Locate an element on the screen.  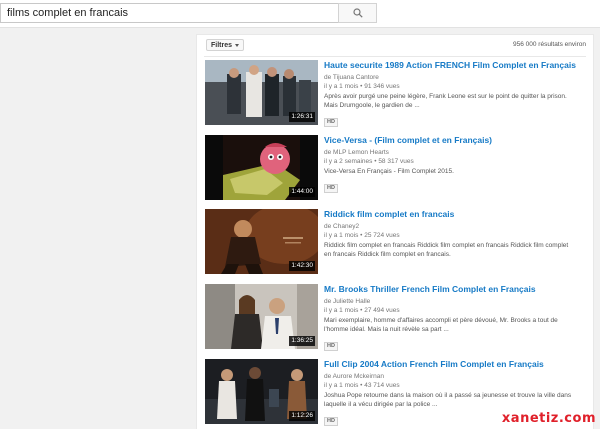
video-meta: il y a 2 semaines • 58 317 vues is located at coordinates (369, 161).